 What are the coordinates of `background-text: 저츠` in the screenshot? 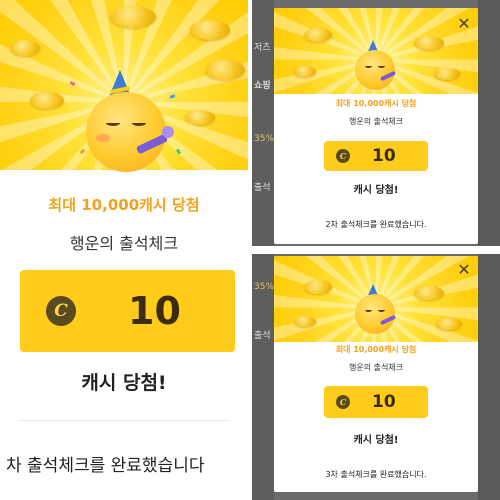 It's located at (262, 48).